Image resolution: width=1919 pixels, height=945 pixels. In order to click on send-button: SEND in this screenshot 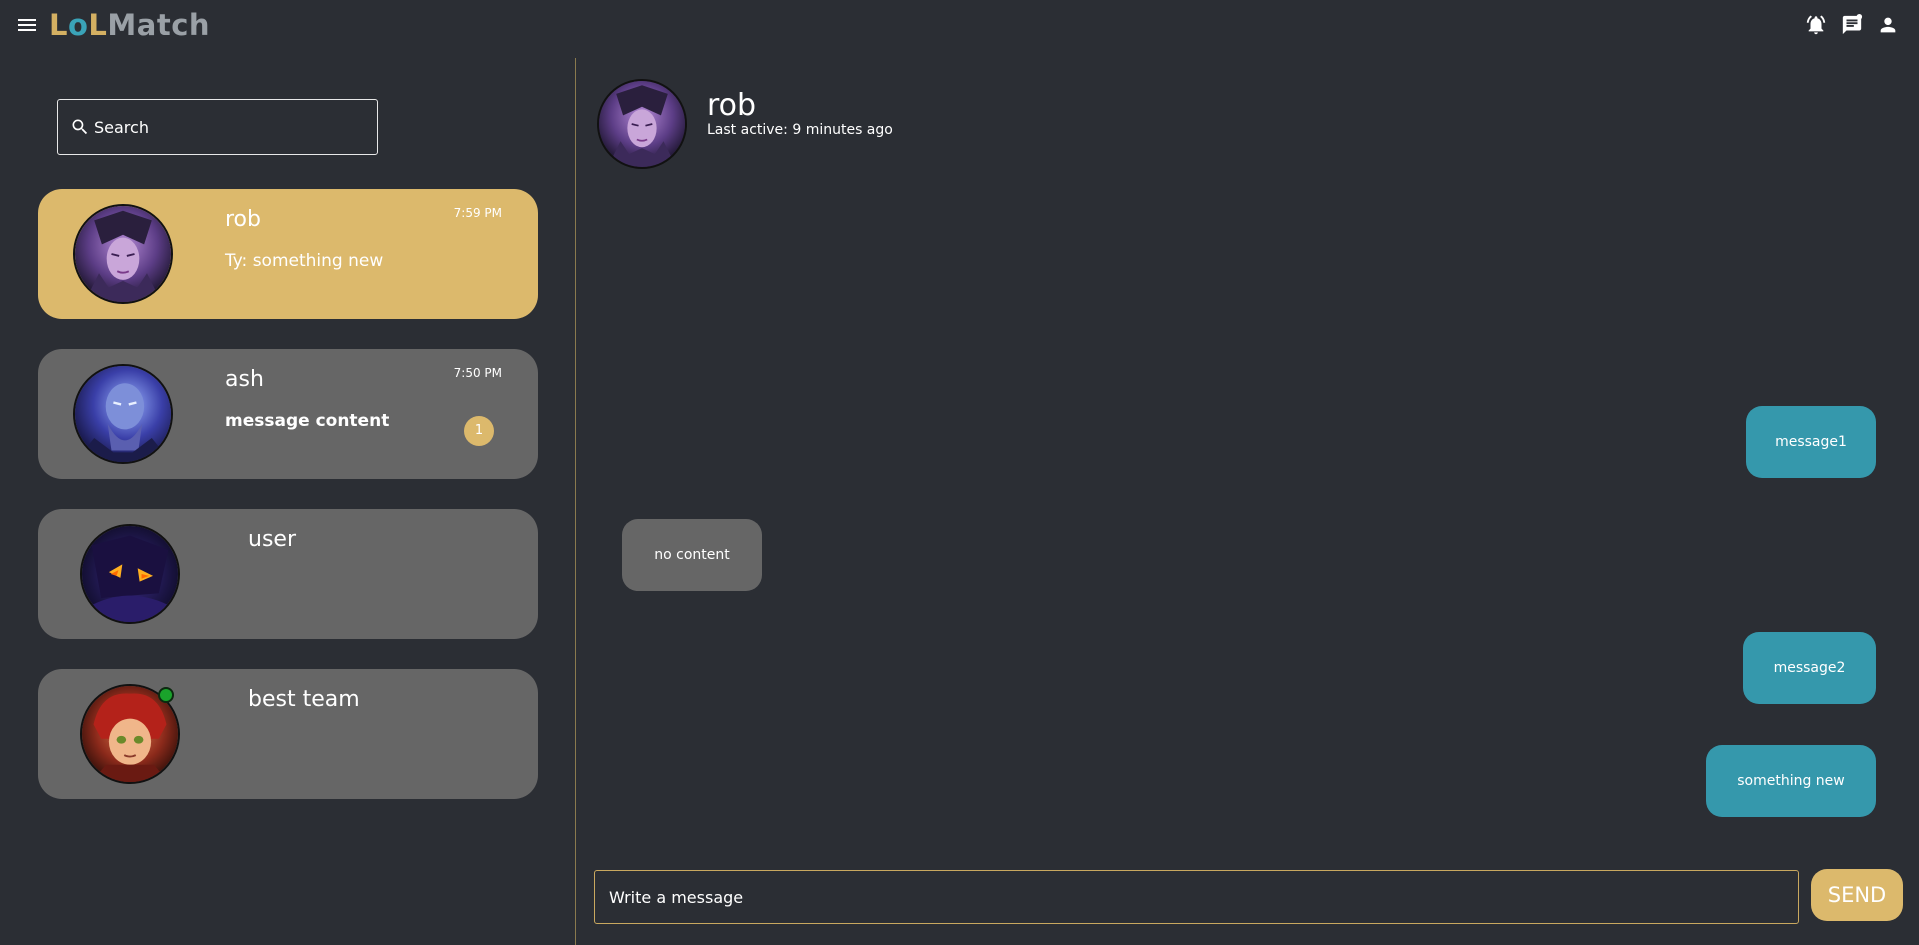, I will do `click(1857, 895)`.